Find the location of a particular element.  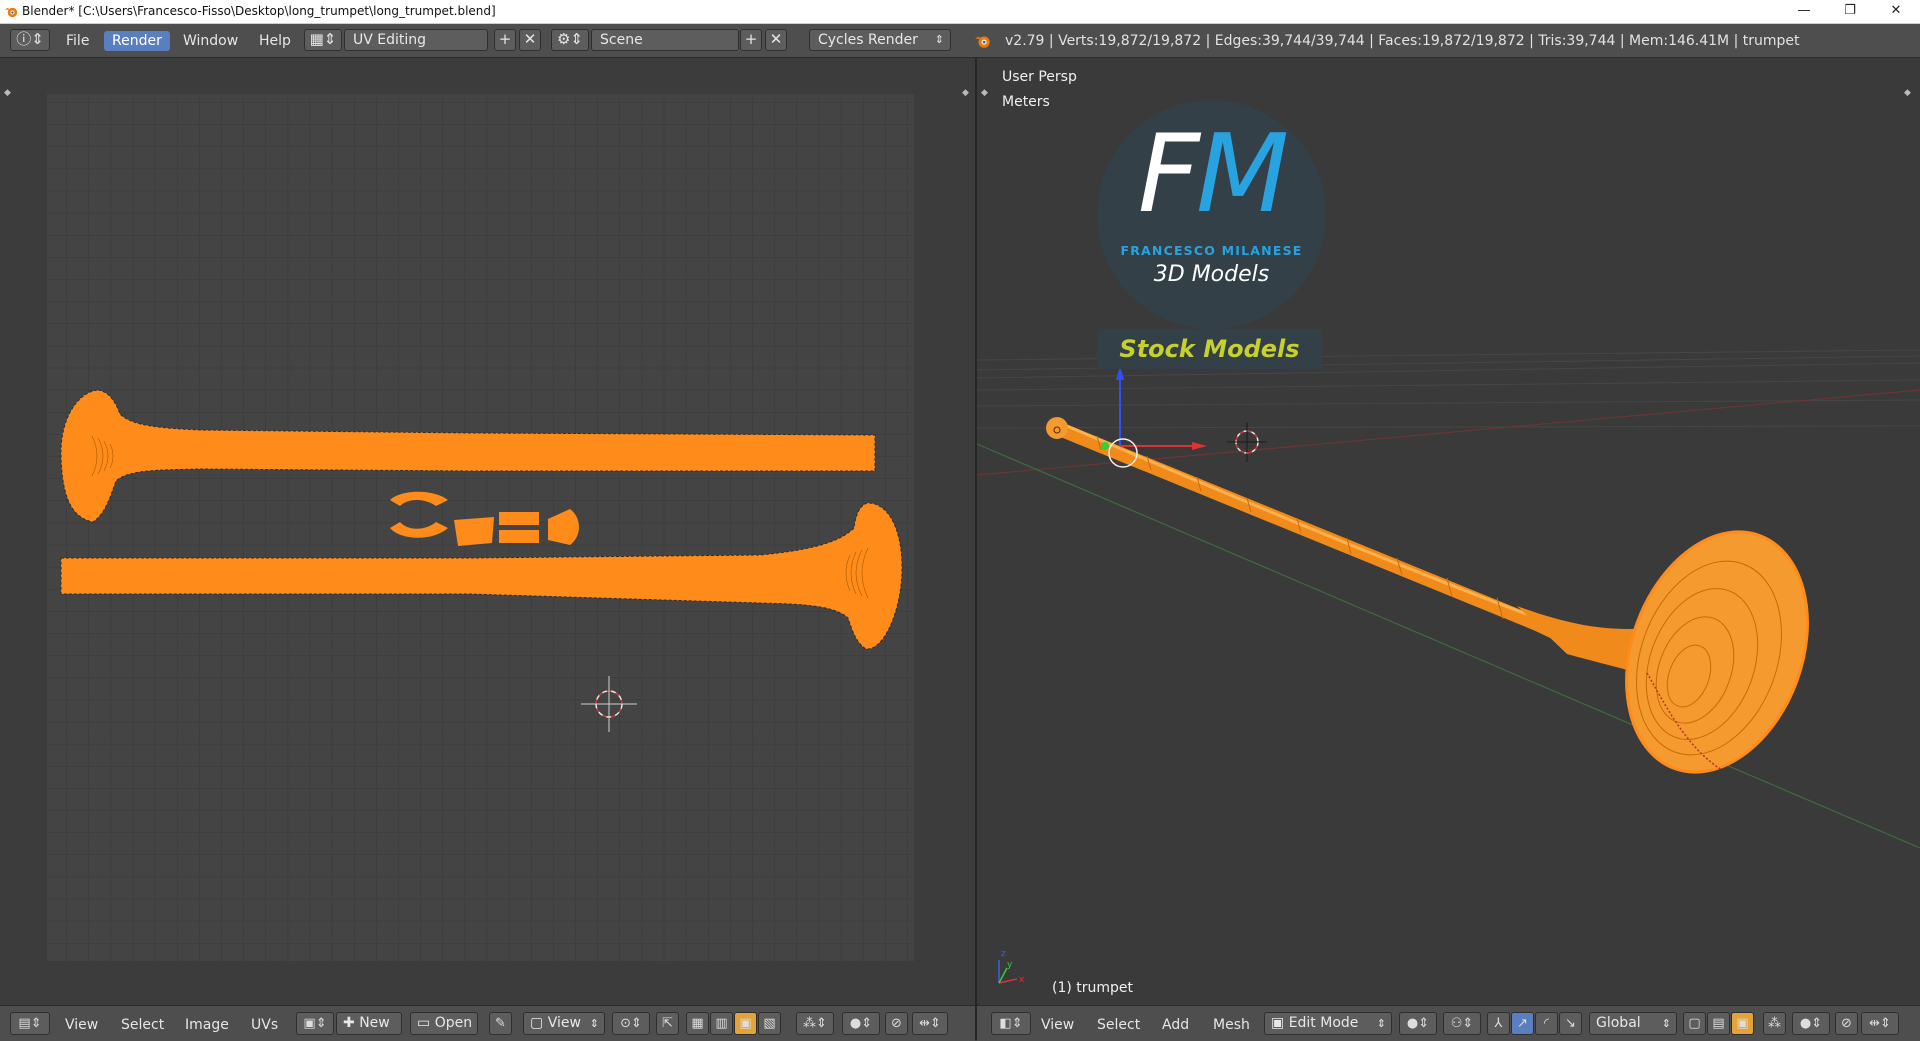

new-image-button: ✚ New is located at coordinates (369, 1023).